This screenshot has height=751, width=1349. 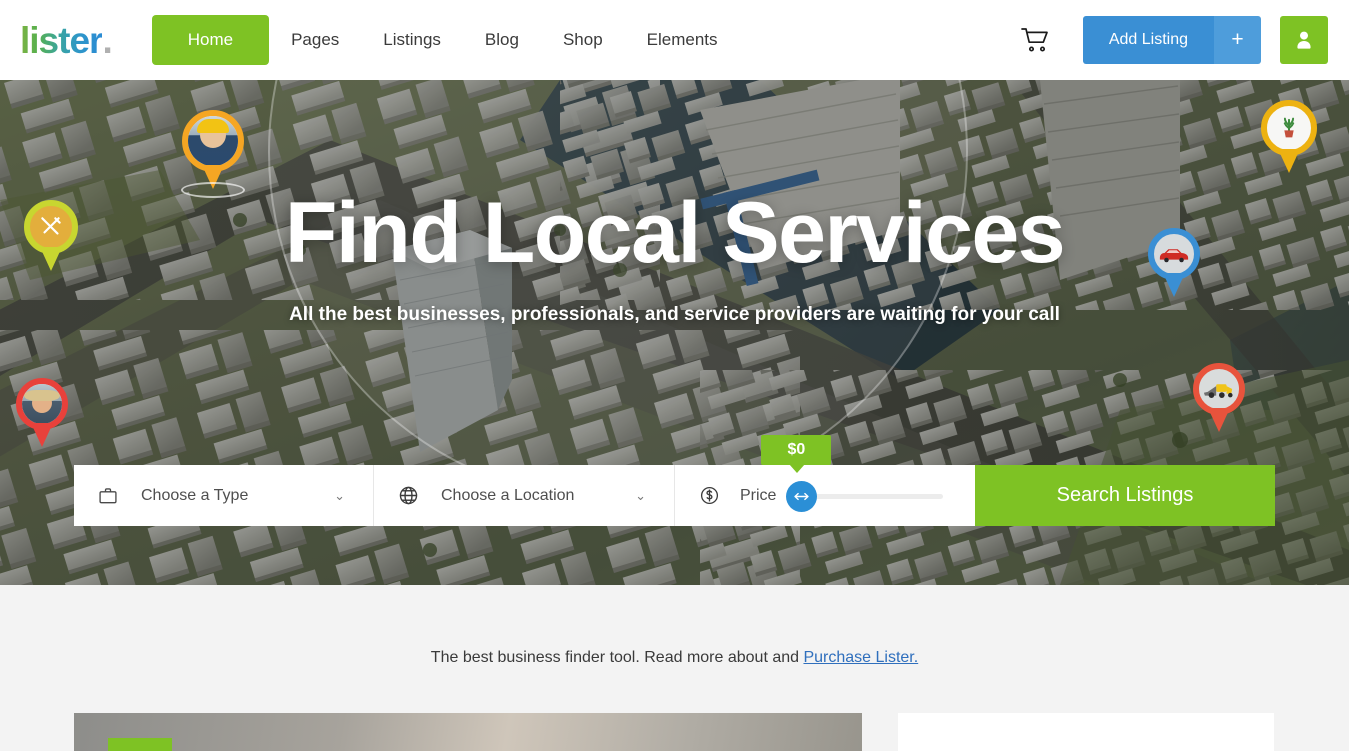 I want to click on pin-automotive, so click(x=1174, y=262).